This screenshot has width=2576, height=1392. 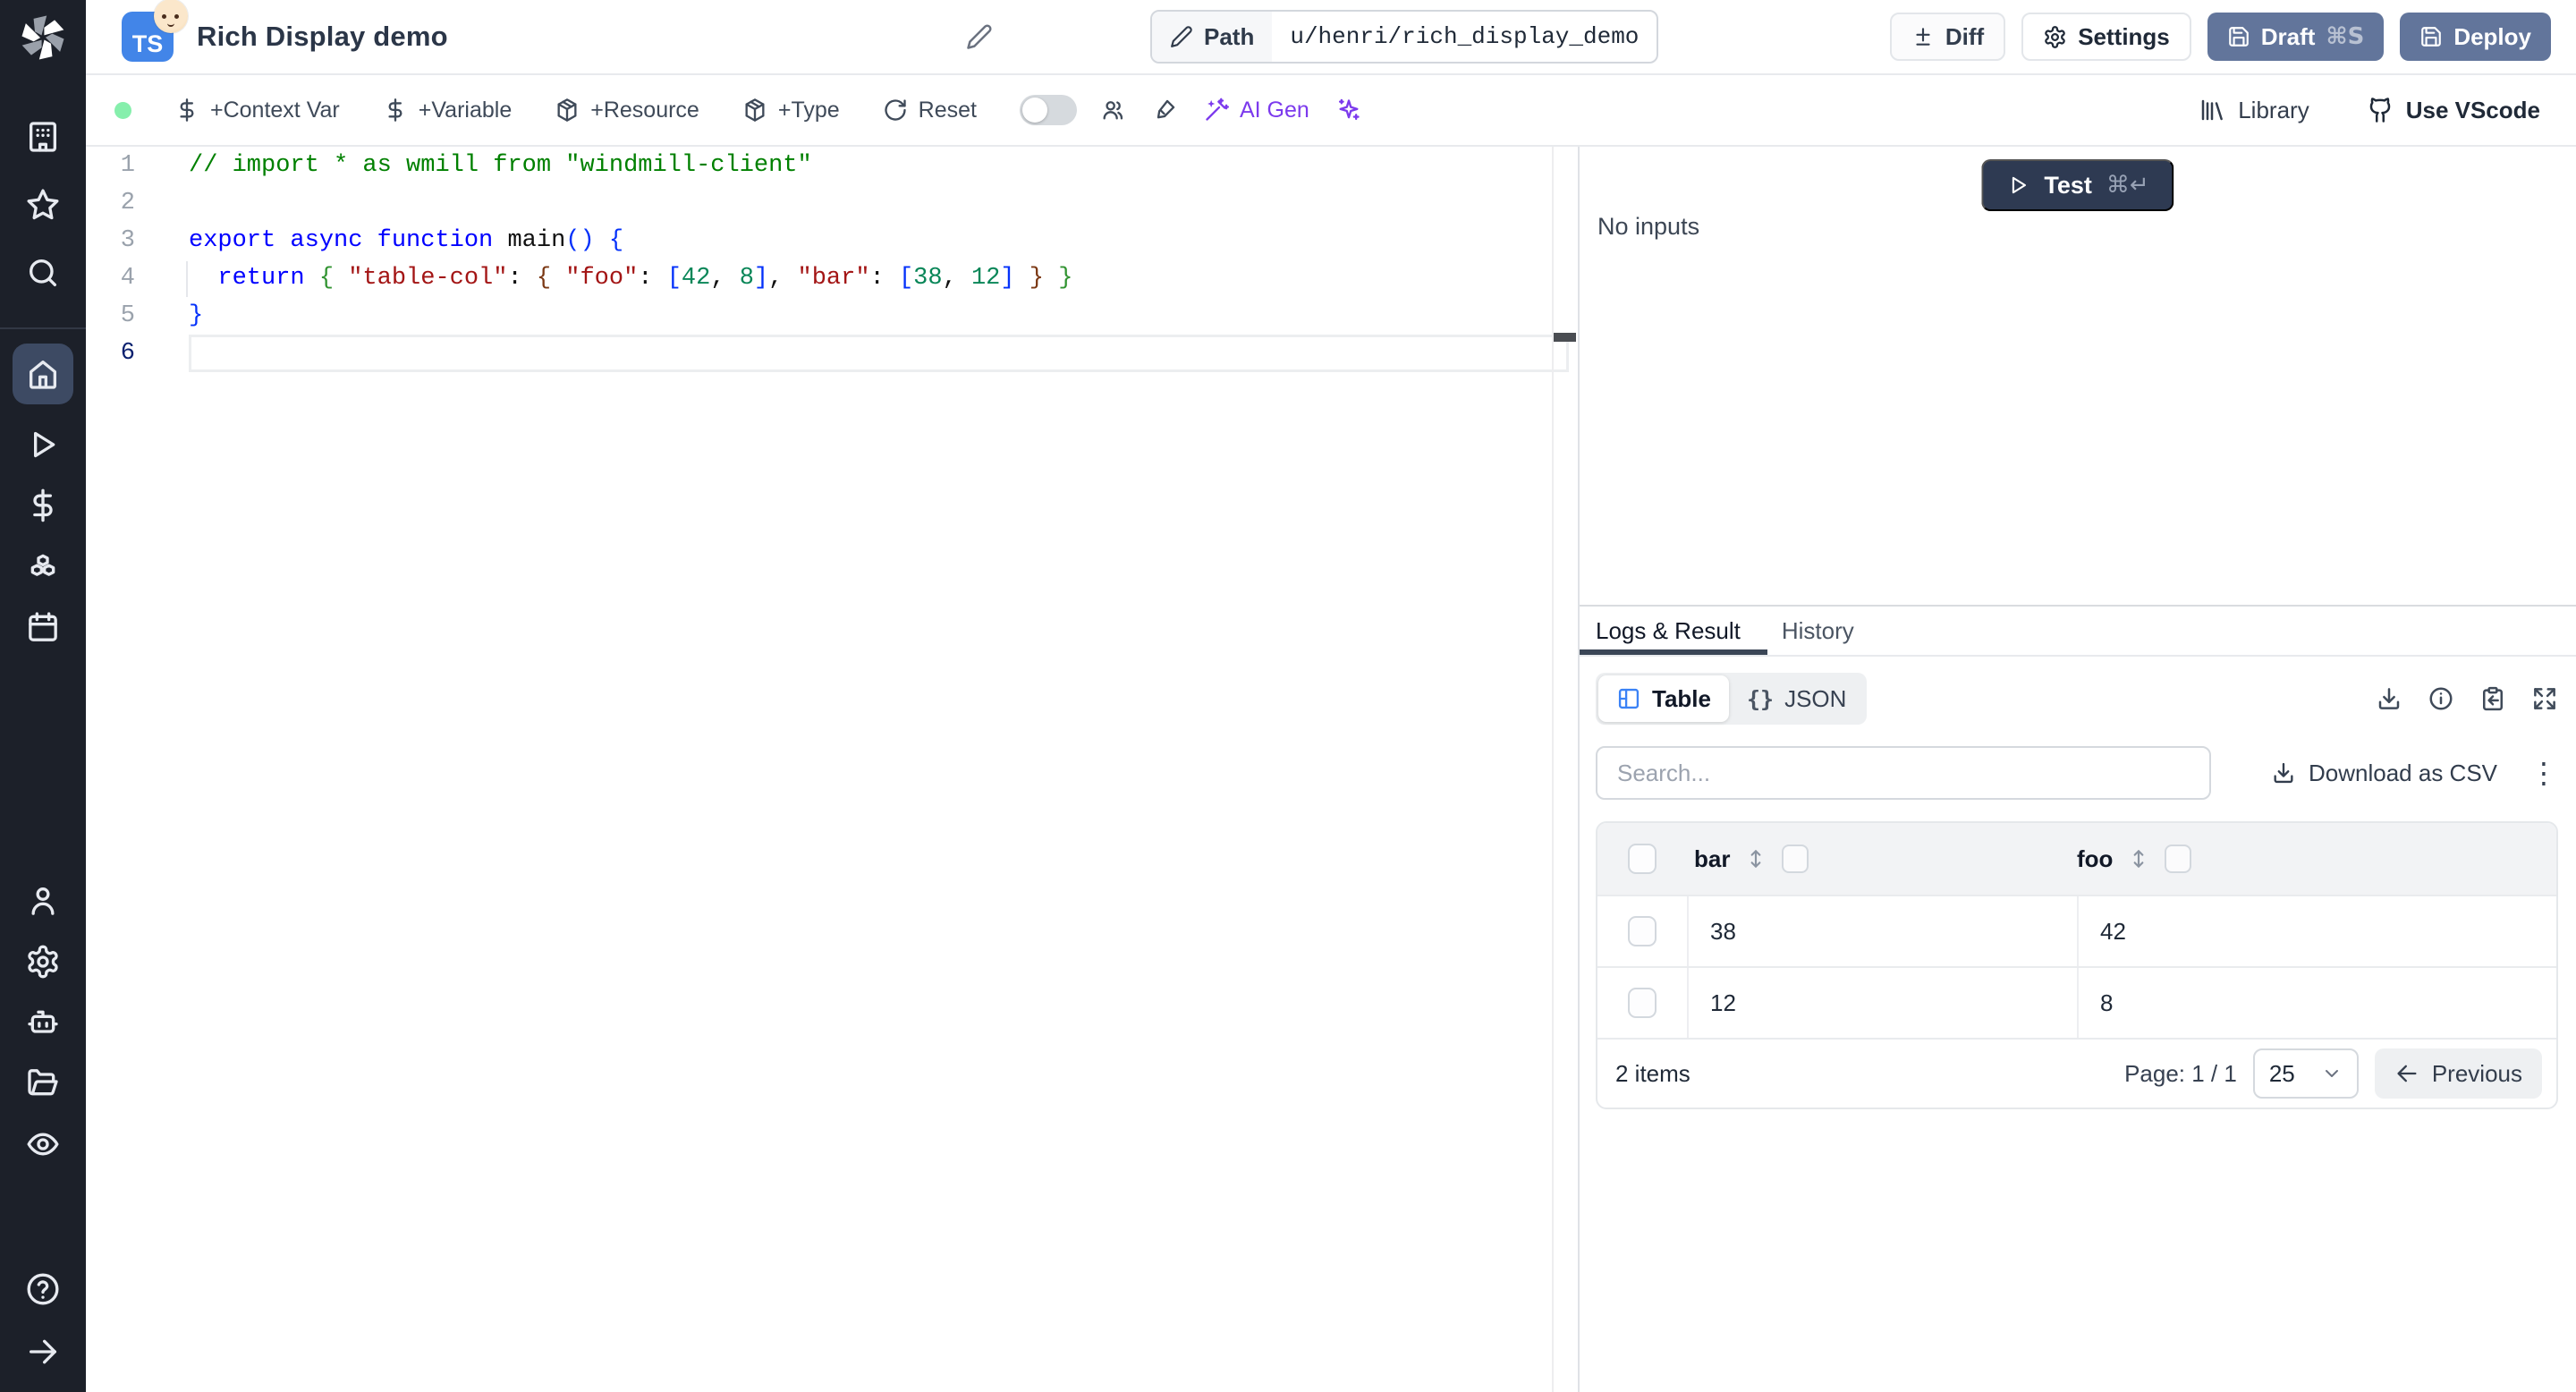 I want to click on download-csv-button: Download as CSV, so click(x=2384, y=773).